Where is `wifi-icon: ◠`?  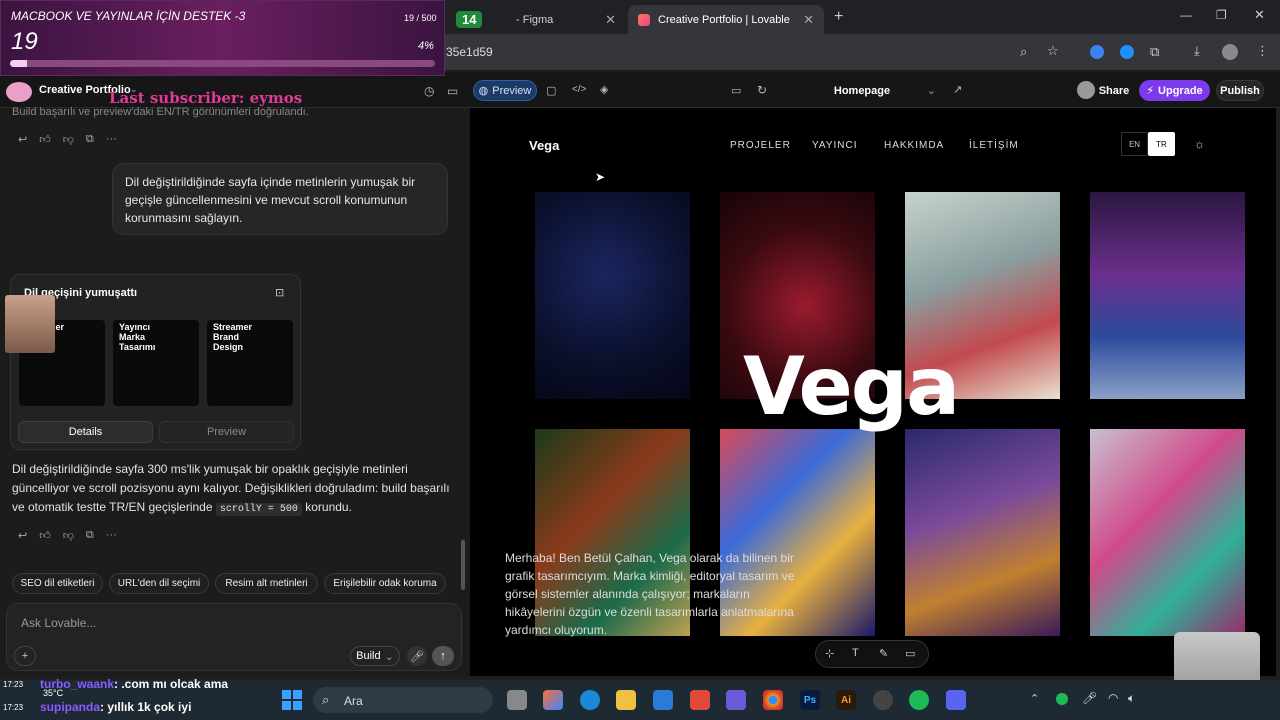
wifi-icon: ◠ is located at coordinates (1113, 698).